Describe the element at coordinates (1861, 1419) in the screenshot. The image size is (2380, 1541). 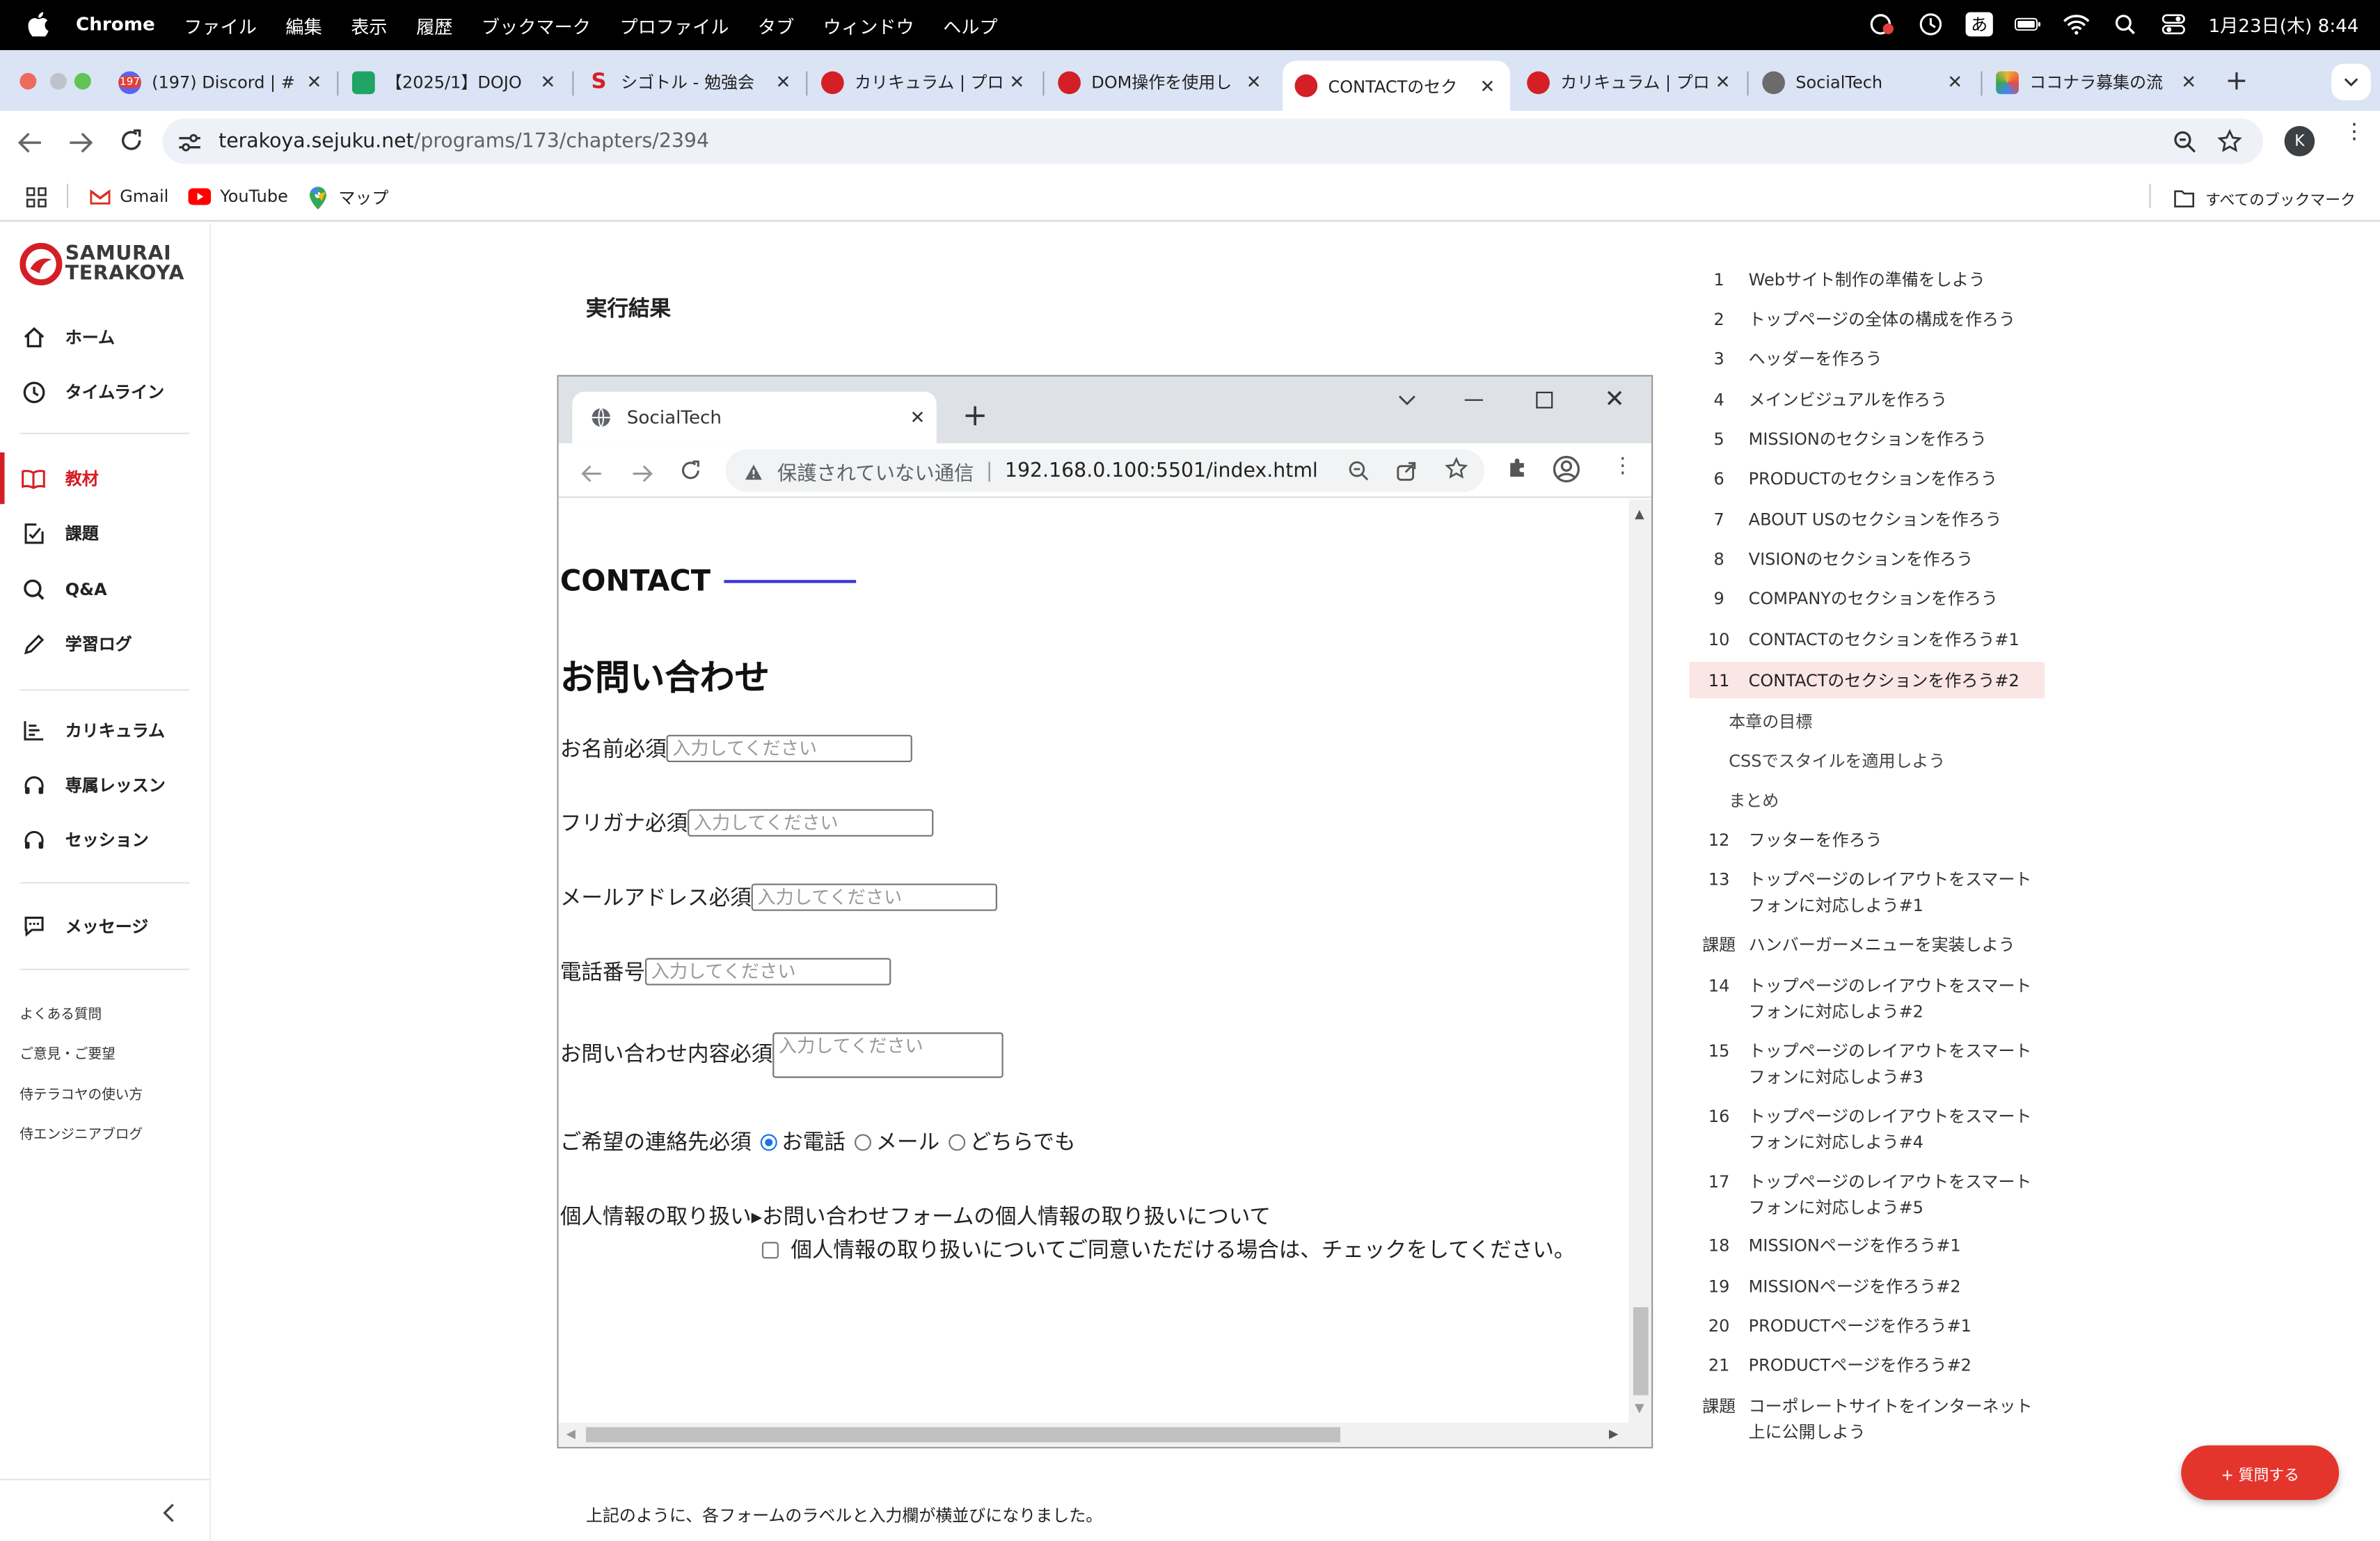
I see `curriculum-item: 課題 コーポレートサイトをインターネット上に公開しよう` at that location.